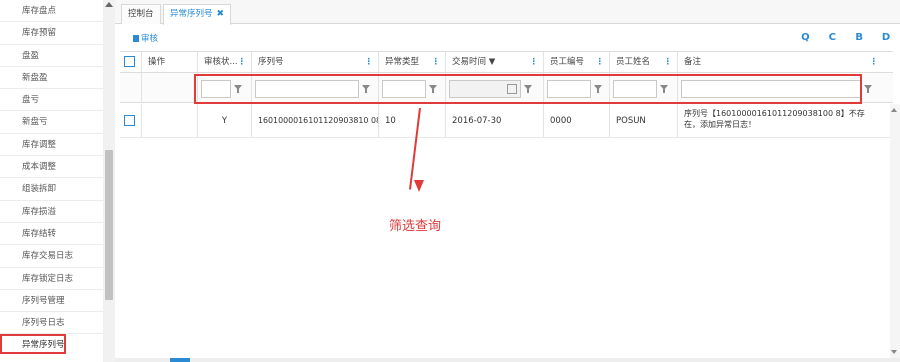  I want to click on header-type-label: 异常类型, so click(402, 62).